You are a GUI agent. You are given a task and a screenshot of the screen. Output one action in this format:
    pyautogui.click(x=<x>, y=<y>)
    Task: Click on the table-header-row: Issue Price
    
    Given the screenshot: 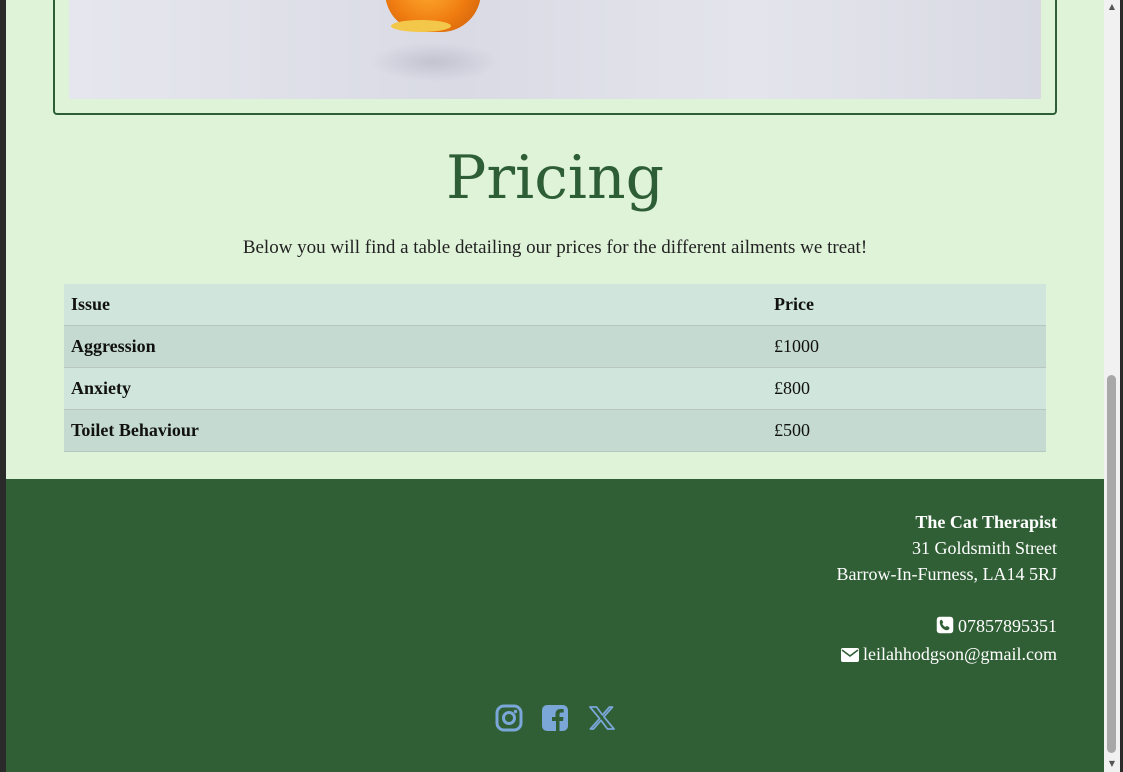 What is the action you would take?
    pyautogui.click(x=555, y=305)
    